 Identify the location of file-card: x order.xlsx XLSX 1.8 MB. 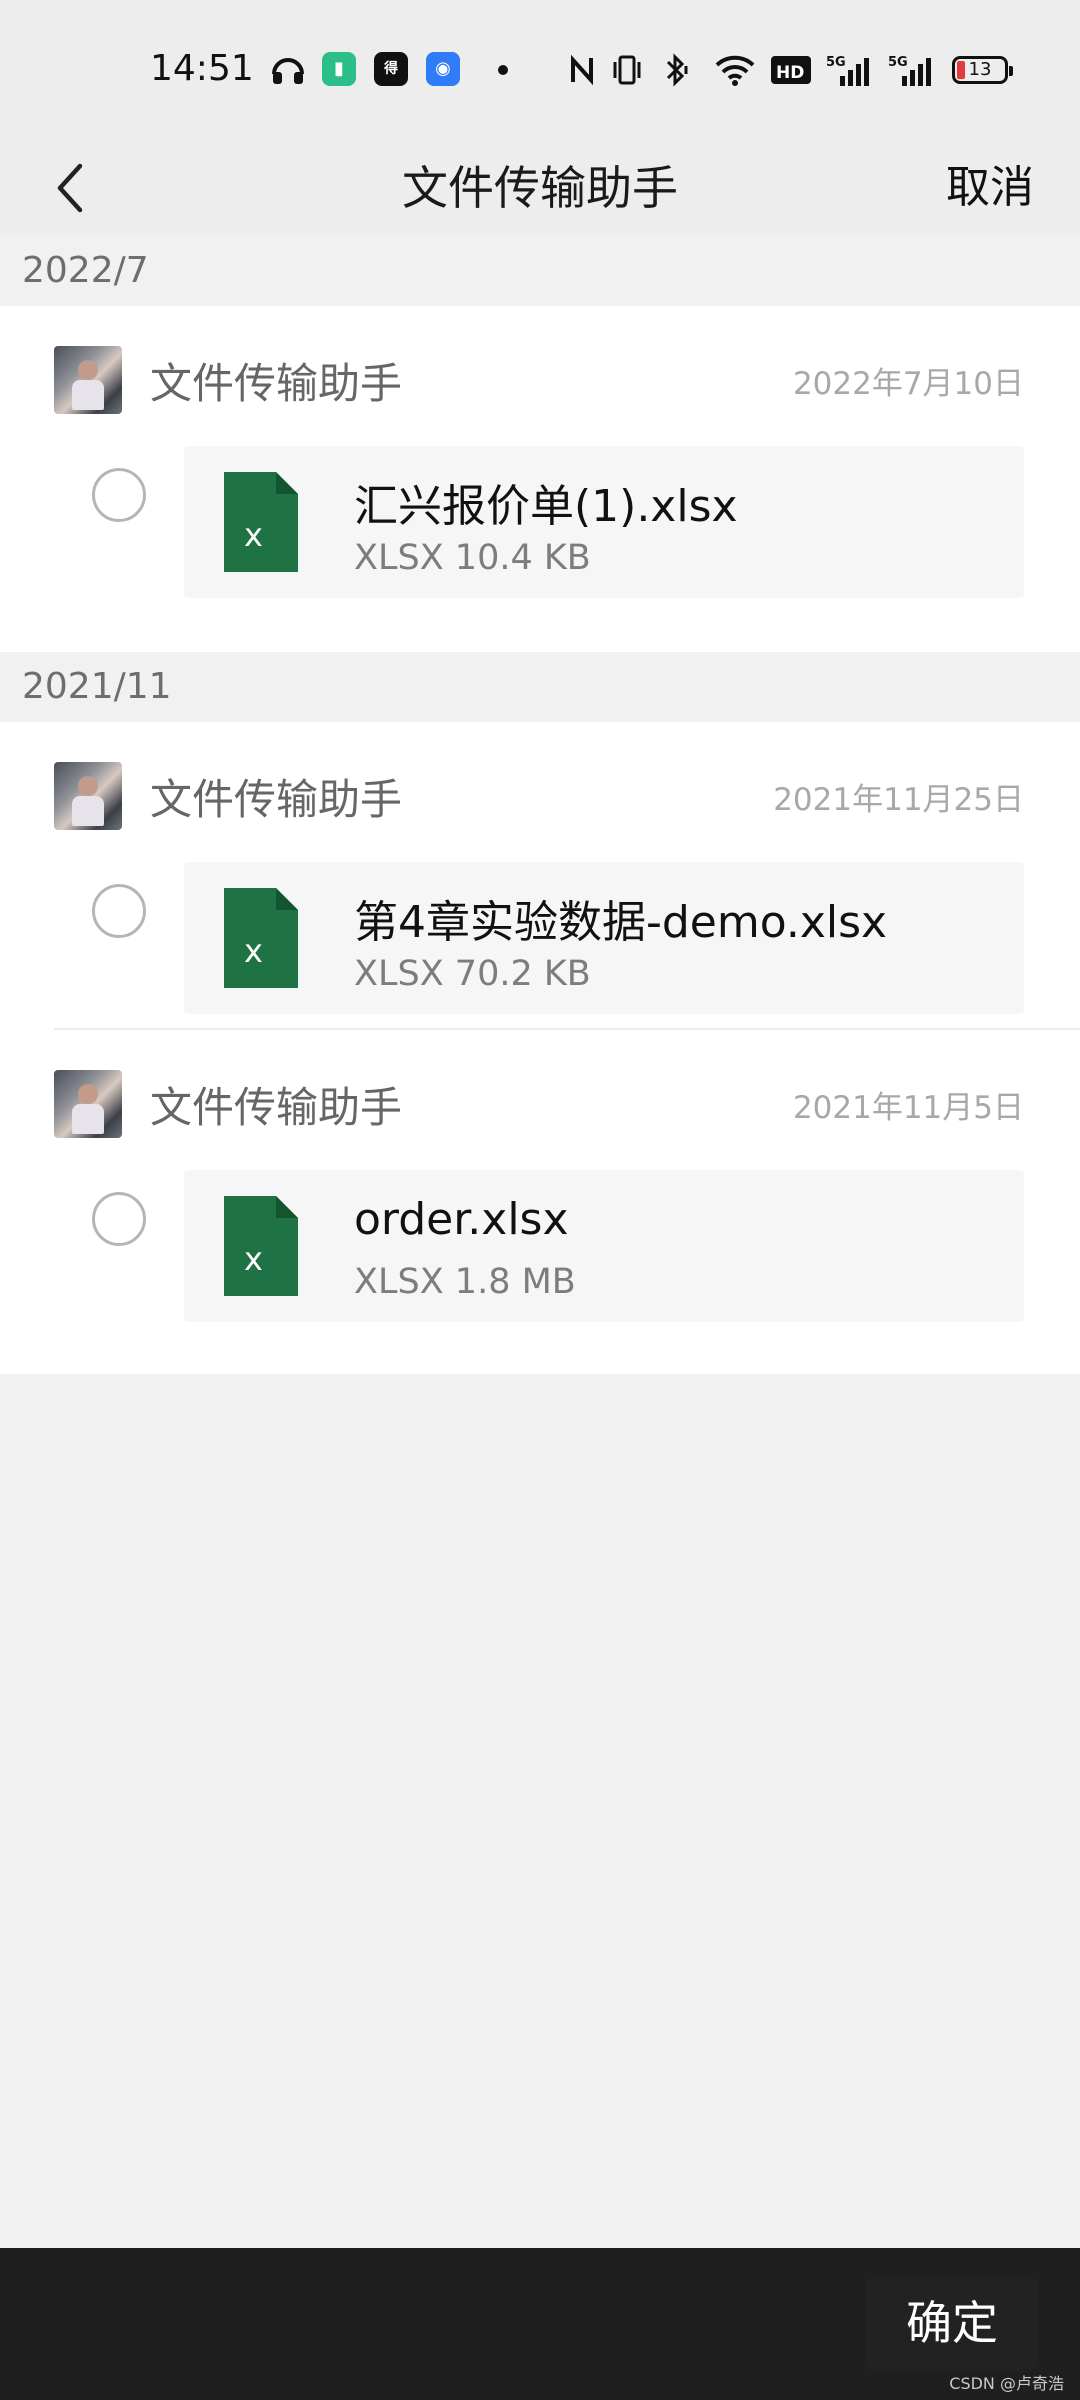
(604, 1246).